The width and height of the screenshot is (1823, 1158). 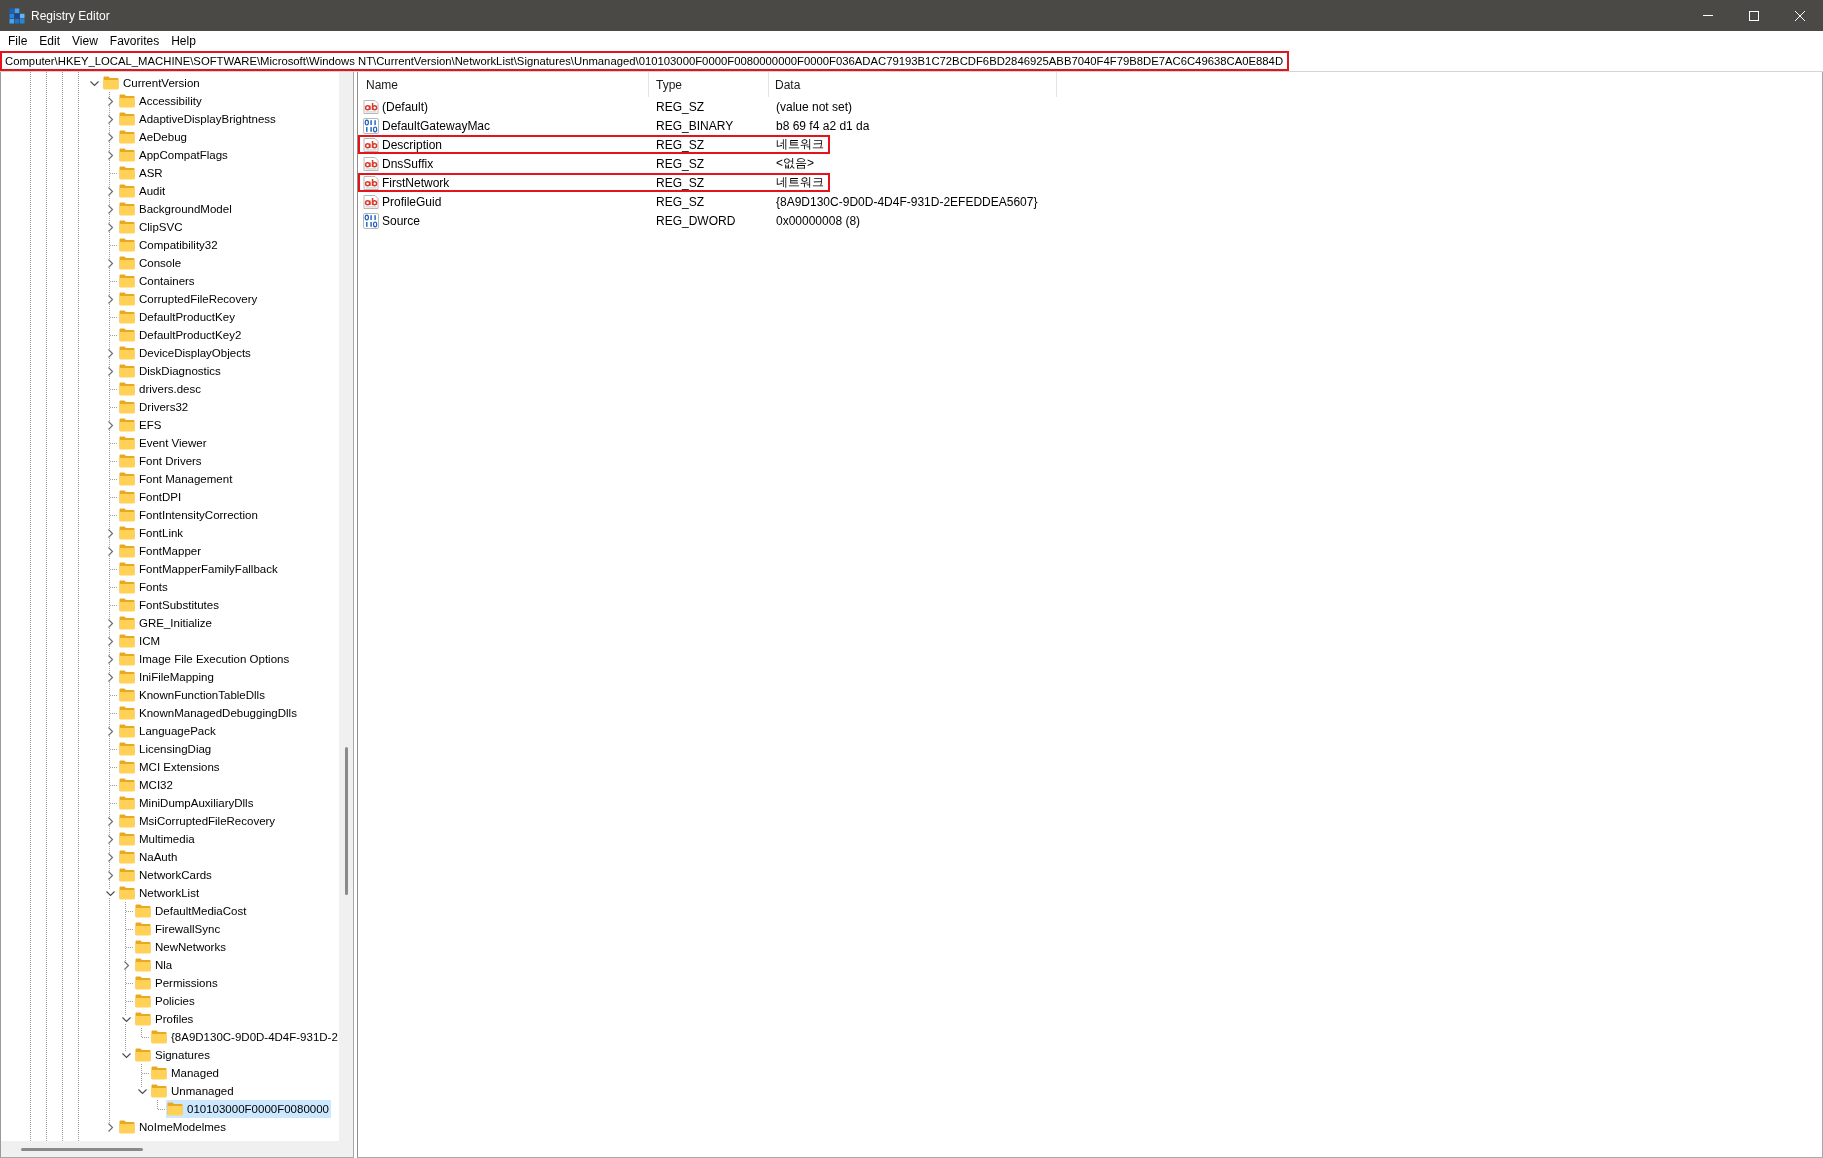 I want to click on tree-item: BackgroundModel, so click(x=176, y=209).